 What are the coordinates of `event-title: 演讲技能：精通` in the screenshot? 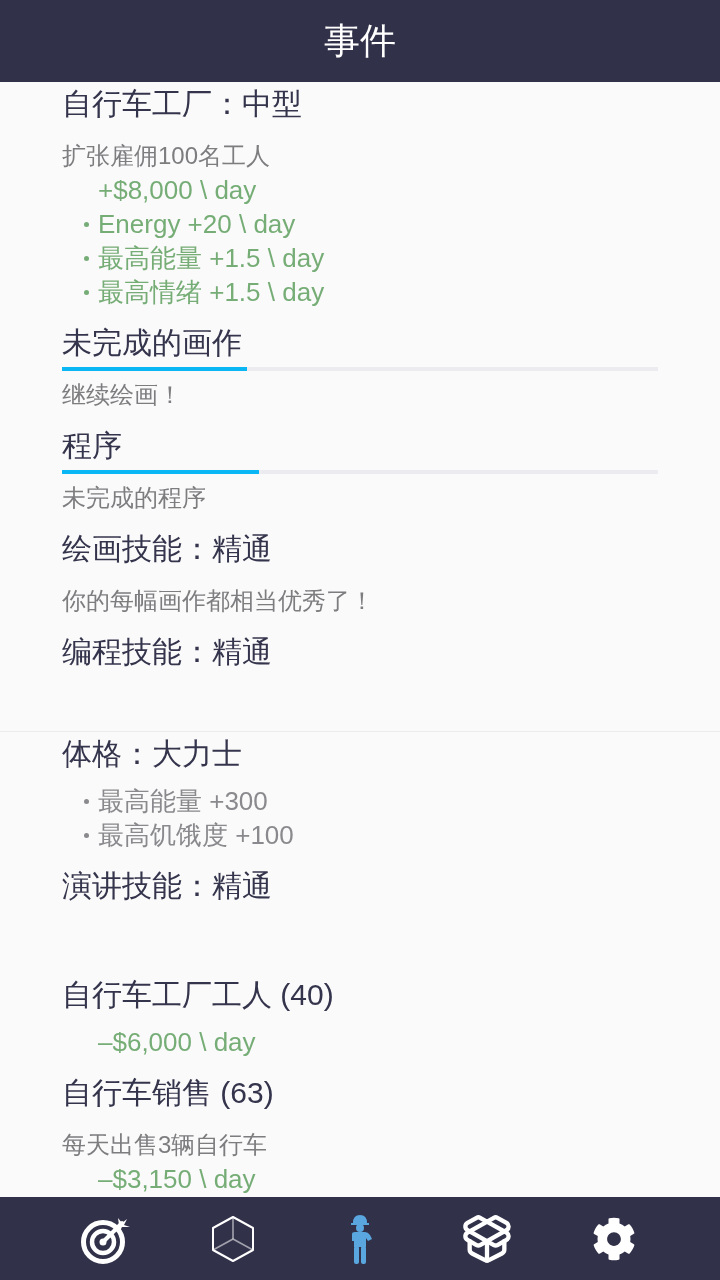 It's located at (167, 886).